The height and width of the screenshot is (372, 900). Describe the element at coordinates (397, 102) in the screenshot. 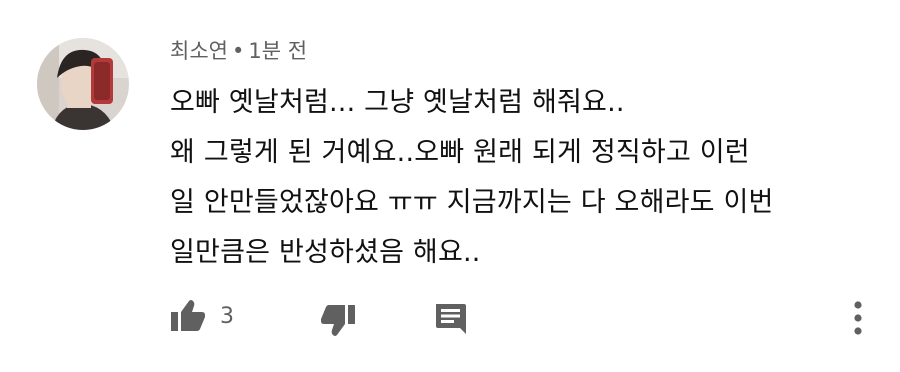

I see `comment-text-line: 오빠 옛날처럼... 그냥 옛날처럼 해줘요..` at that location.